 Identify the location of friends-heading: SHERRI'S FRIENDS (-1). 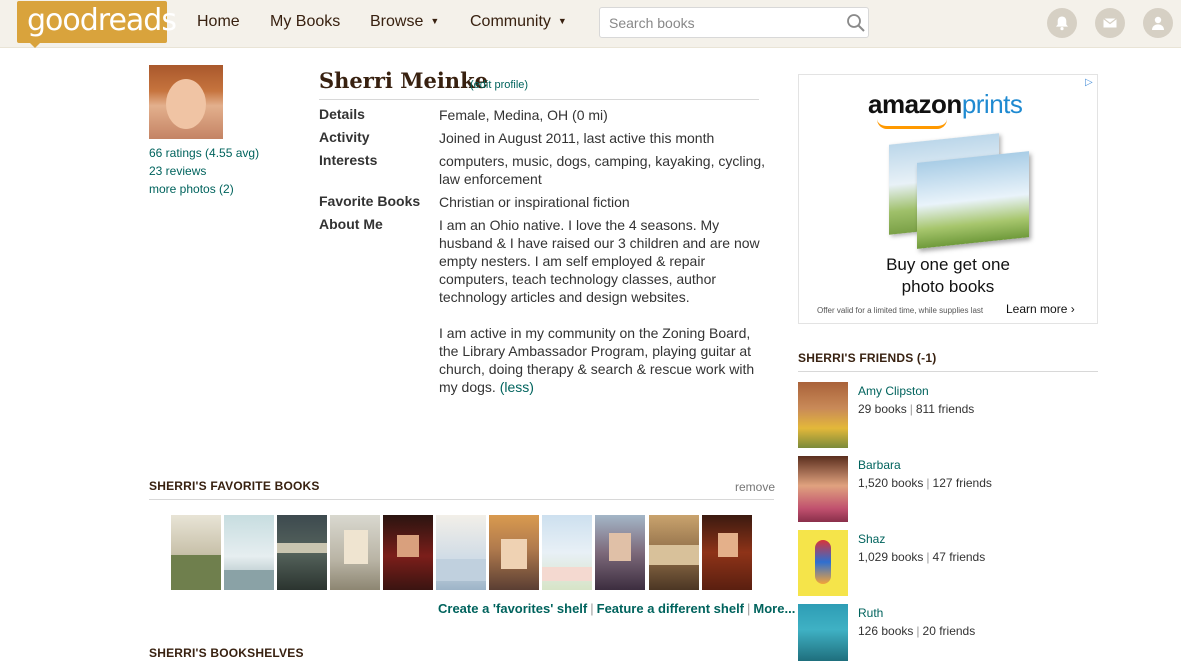
(867, 358).